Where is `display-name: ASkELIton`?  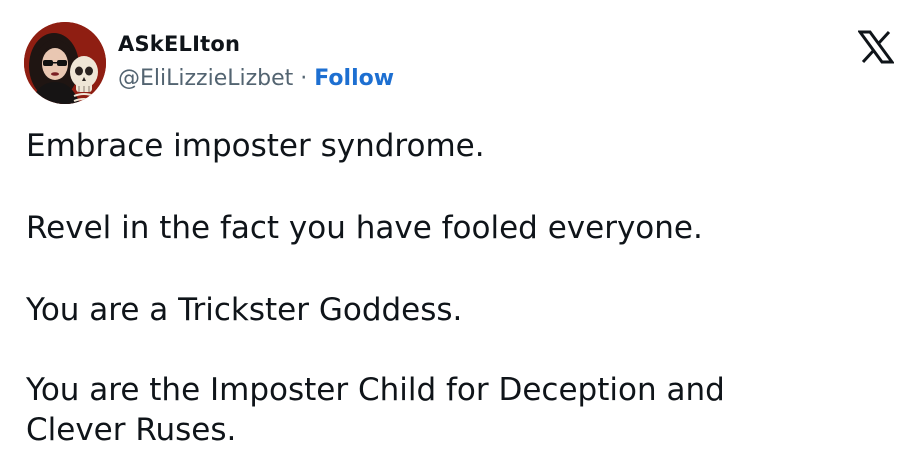
display-name: ASkELIton is located at coordinates (179, 44).